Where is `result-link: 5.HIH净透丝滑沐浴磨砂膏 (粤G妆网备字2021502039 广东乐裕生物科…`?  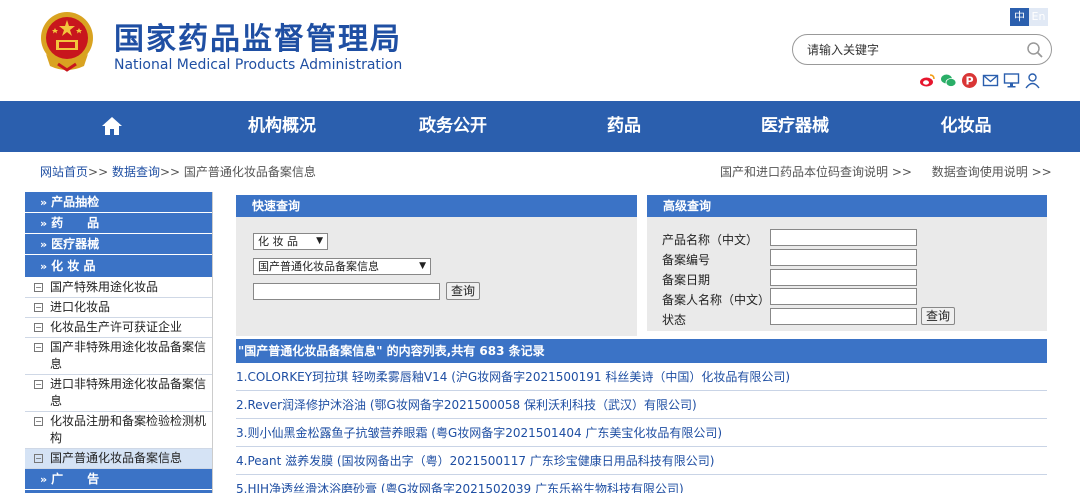 result-link: 5.HIH净透丝滑沐浴磨砂膏 (粤G妆网备字2021502039 广东乐裕生物科… is located at coordinates (641, 484).